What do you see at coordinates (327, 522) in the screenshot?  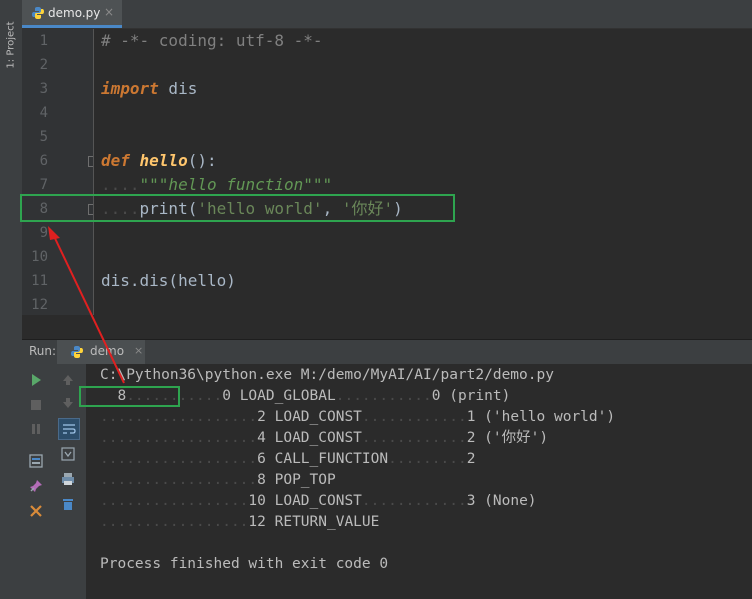 I see `opcode: RETURN_VALUE` at bounding box center [327, 522].